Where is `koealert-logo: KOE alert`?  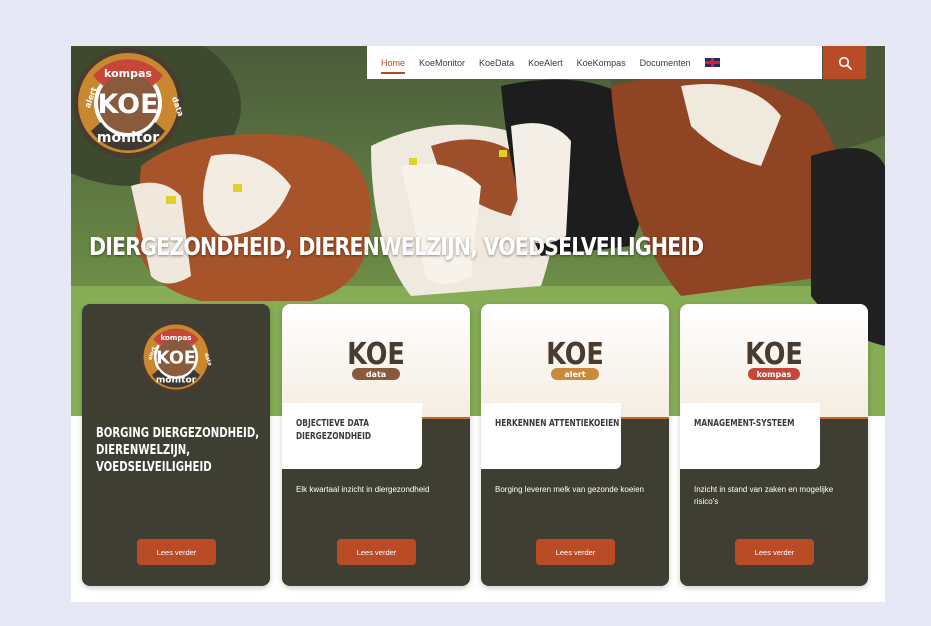 koealert-logo: KOE alert is located at coordinates (575, 358).